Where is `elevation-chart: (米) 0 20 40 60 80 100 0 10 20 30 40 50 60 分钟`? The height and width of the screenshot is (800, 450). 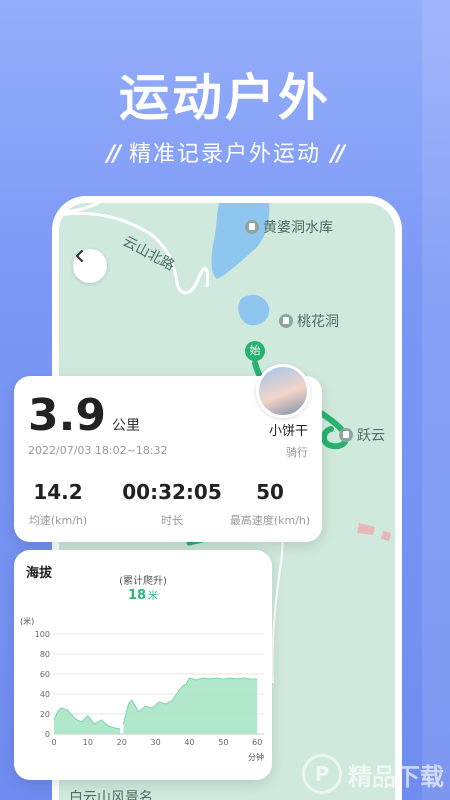 elevation-chart: (米) 0 20 40 60 80 100 0 10 20 30 40 50 60 分钟 is located at coordinates (142, 689).